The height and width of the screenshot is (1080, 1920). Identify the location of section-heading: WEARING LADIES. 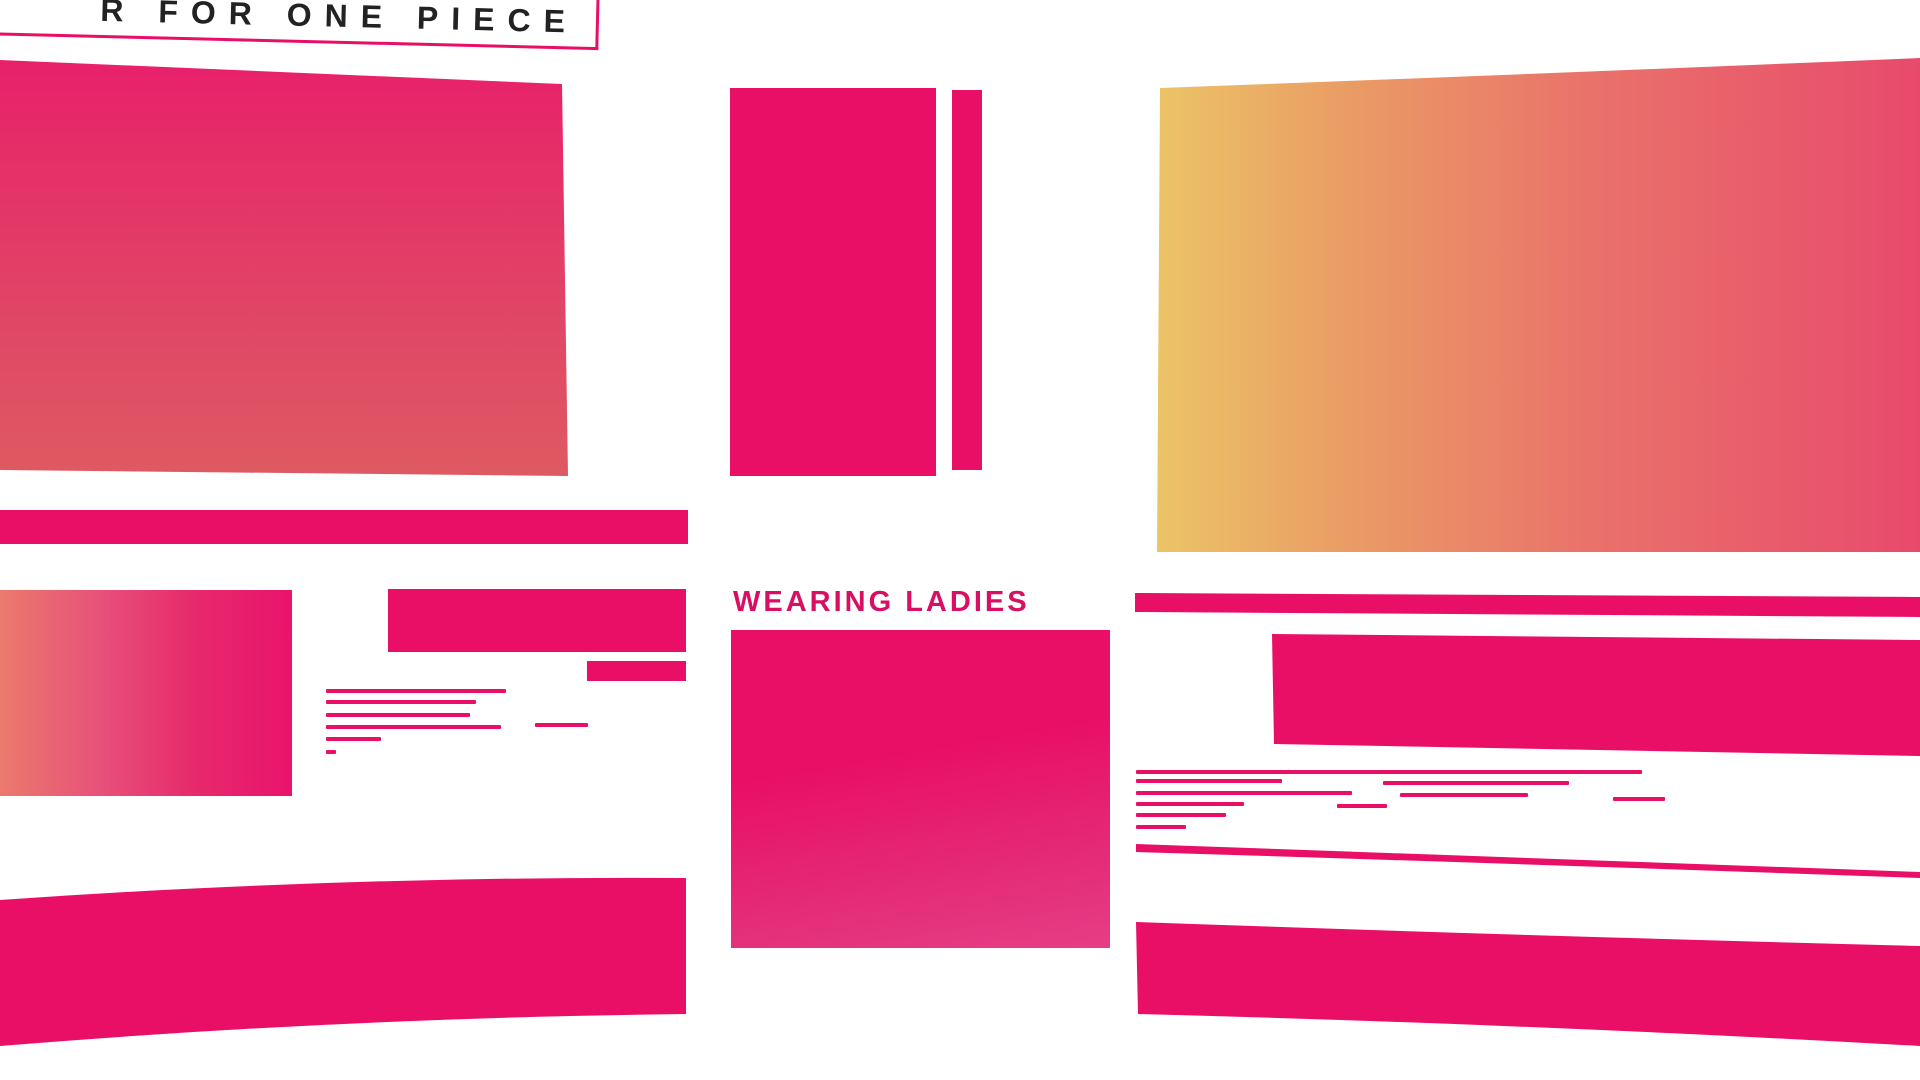
(881, 602).